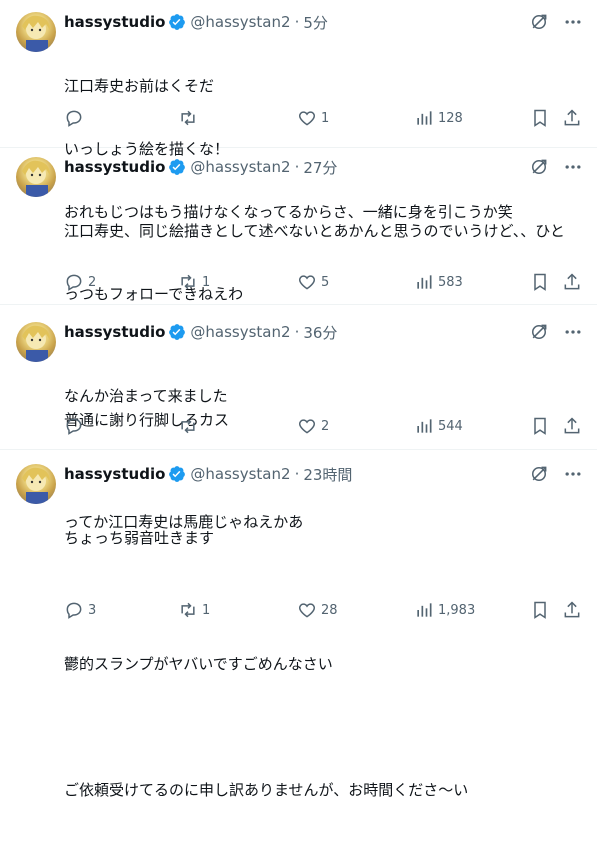 The height and width of the screenshot is (843, 597). Describe the element at coordinates (92, 282) in the screenshot. I see `reply-count: 2` at that location.